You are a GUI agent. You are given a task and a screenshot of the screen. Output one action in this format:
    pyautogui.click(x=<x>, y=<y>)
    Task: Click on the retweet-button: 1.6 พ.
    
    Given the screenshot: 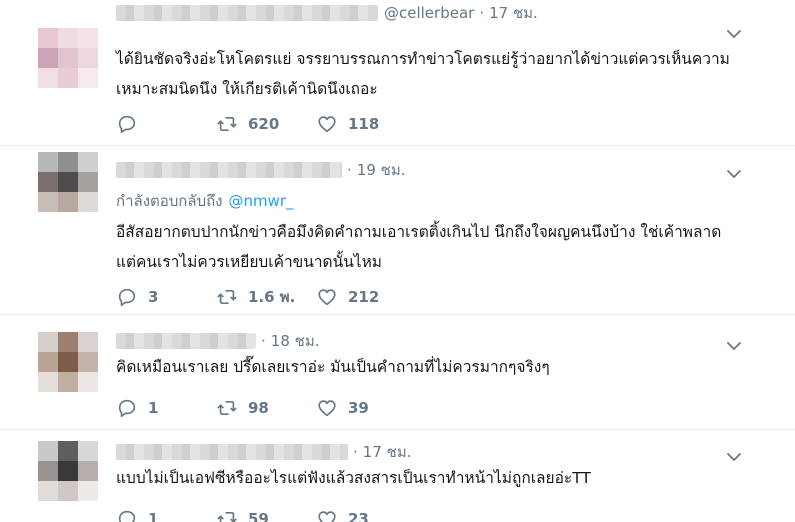 What is the action you would take?
    pyautogui.click(x=266, y=297)
    